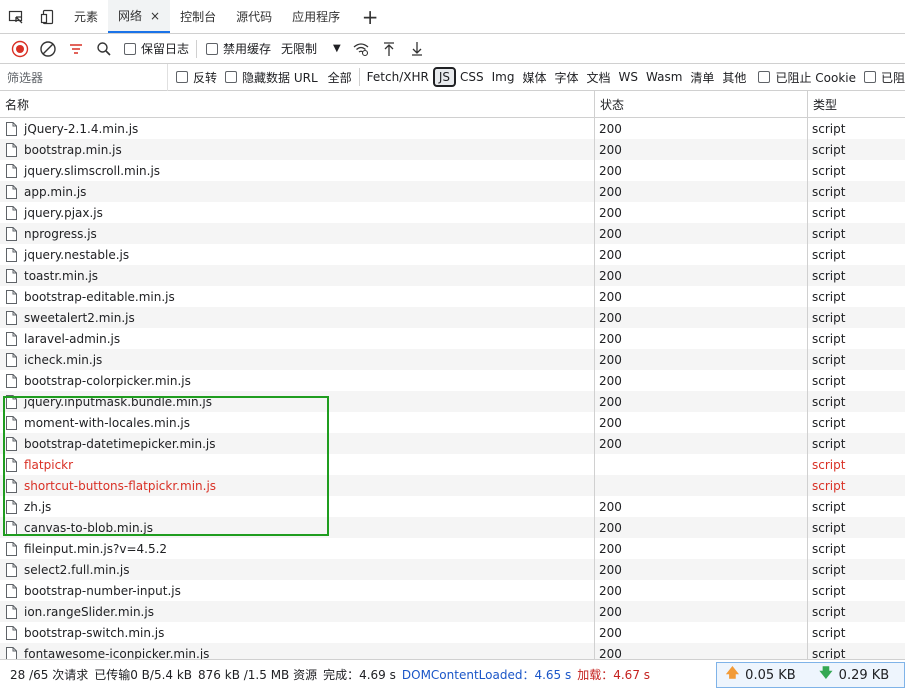  I want to click on device-toolbar-icon, so click(48, 16).